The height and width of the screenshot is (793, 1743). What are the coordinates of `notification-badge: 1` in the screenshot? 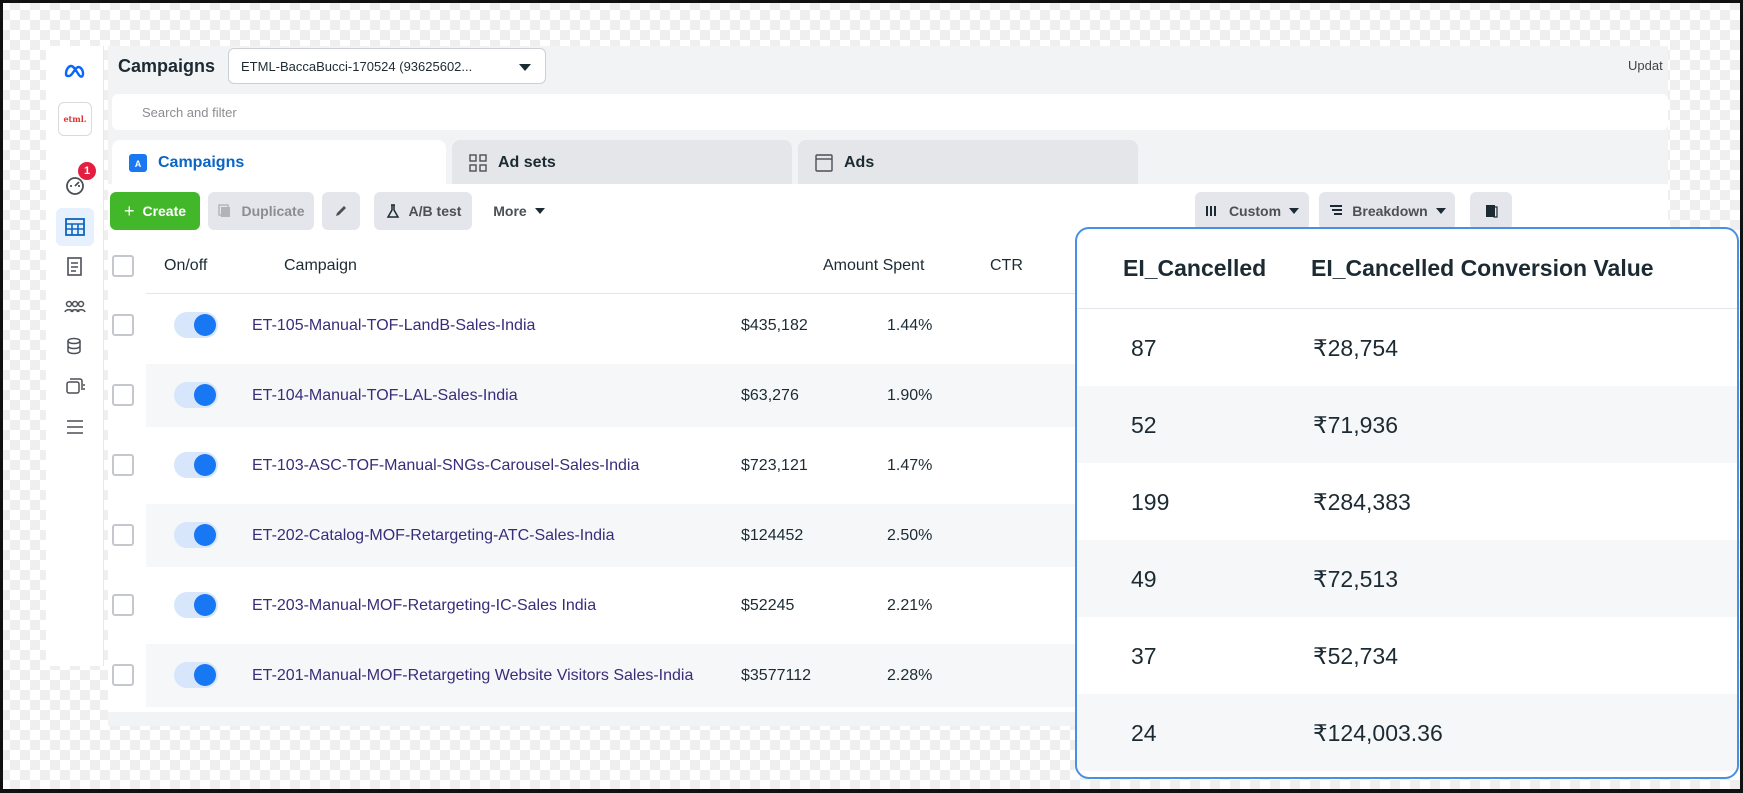 It's located at (87, 171).